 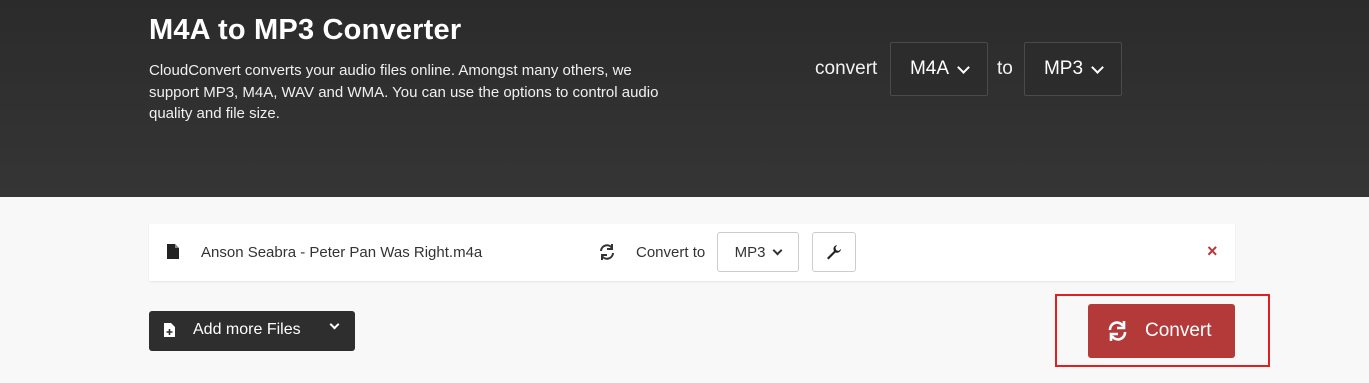 I want to click on close-icon: ×, so click(x=1212, y=251).